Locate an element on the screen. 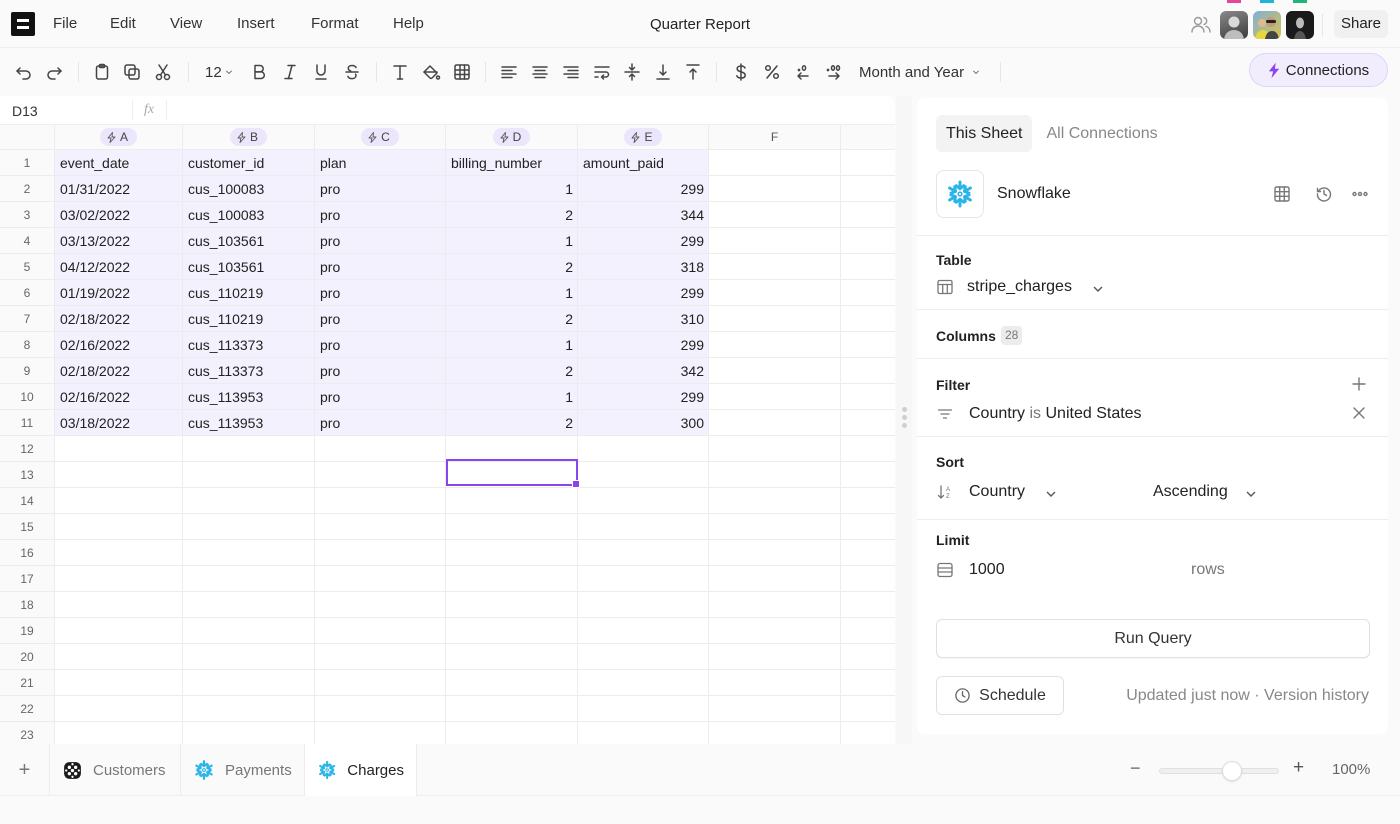 The height and width of the screenshot is (824, 1400). cell: cus_100083 is located at coordinates (249, 189).